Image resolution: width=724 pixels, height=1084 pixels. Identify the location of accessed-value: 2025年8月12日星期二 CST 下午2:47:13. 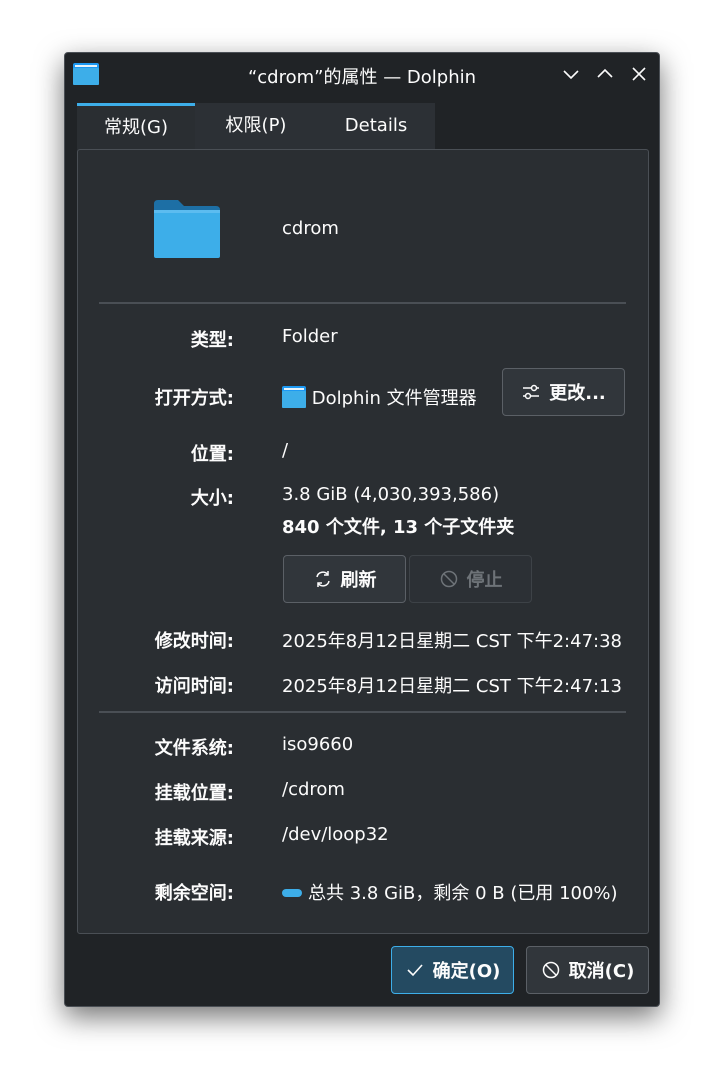
(452, 686).